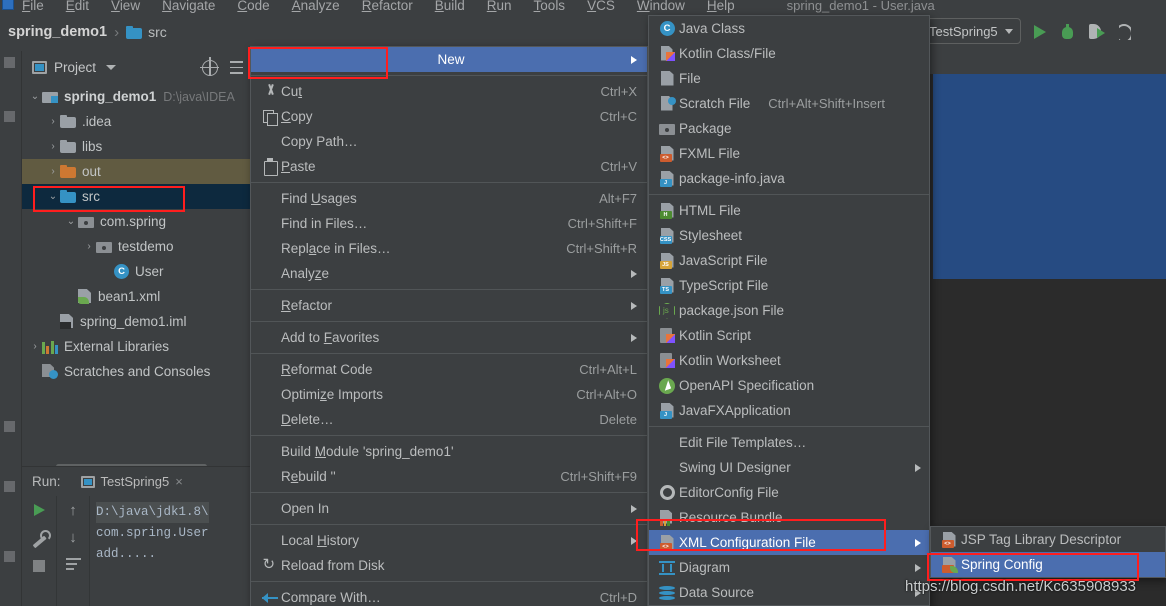  What do you see at coordinates (9, 426) in the screenshot?
I see `strip-tab-run` at bounding box center [9, 426].